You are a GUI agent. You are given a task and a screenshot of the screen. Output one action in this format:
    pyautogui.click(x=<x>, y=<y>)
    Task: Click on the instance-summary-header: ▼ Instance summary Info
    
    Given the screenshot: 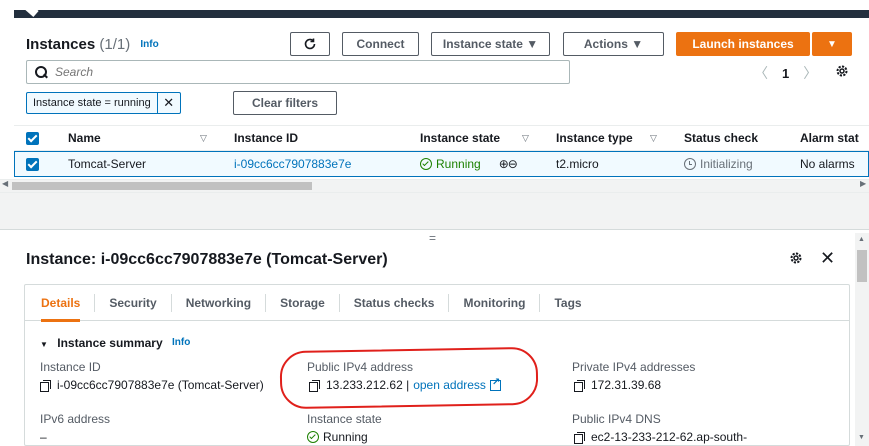 What is the action you would take?
    pyautogui.click(x=115, y=343)
    